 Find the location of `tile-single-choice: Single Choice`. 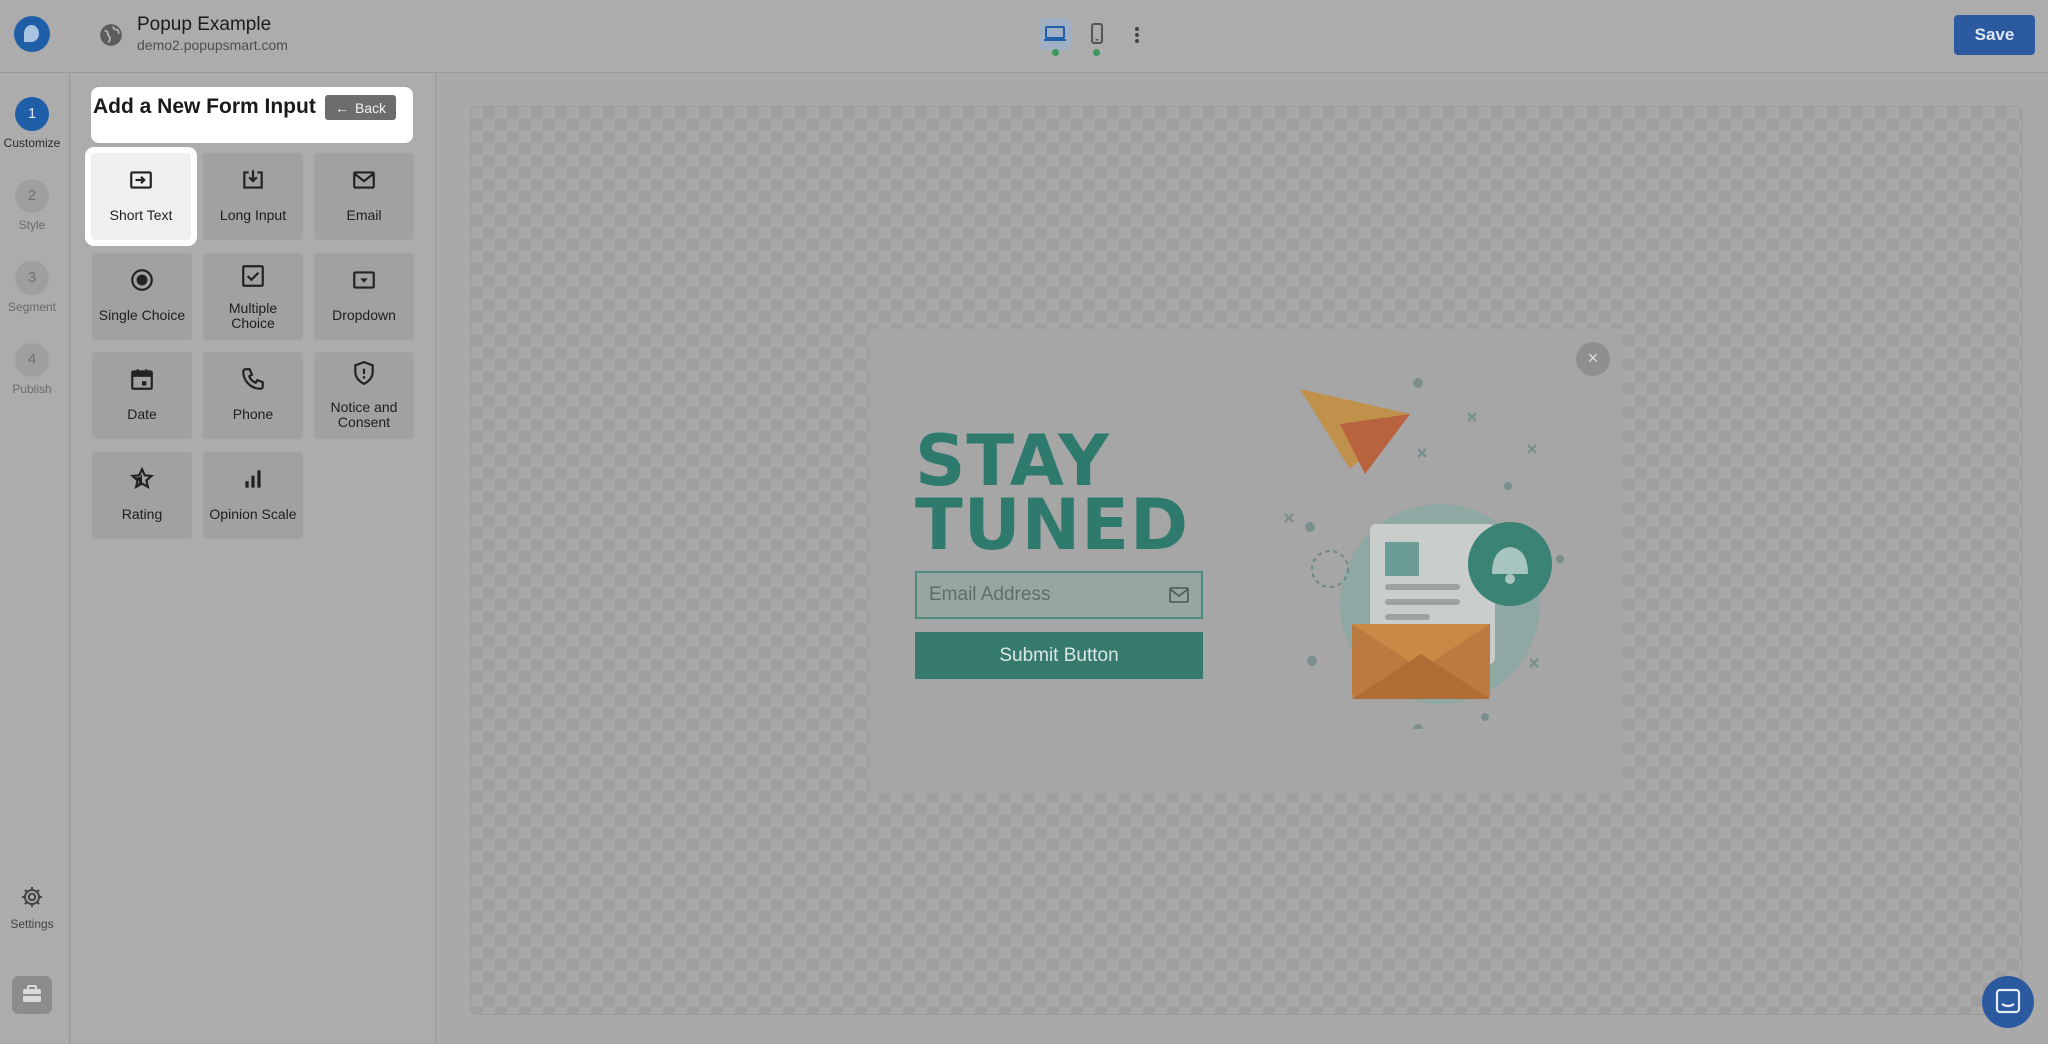

tile-single-choice: Single Choice is located at coordinates (142, 296).